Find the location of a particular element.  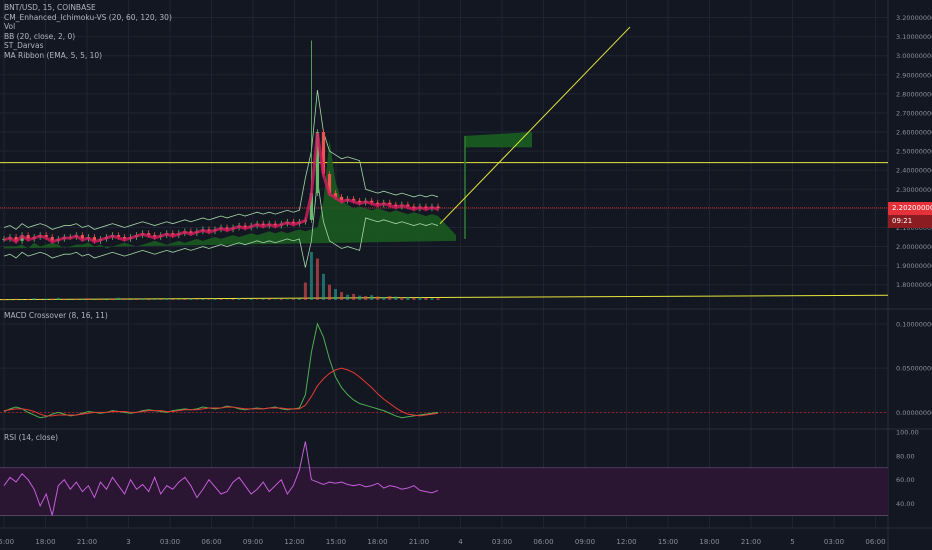

price-tick-label: 2.70000000 is located at coordinates (914, 113).